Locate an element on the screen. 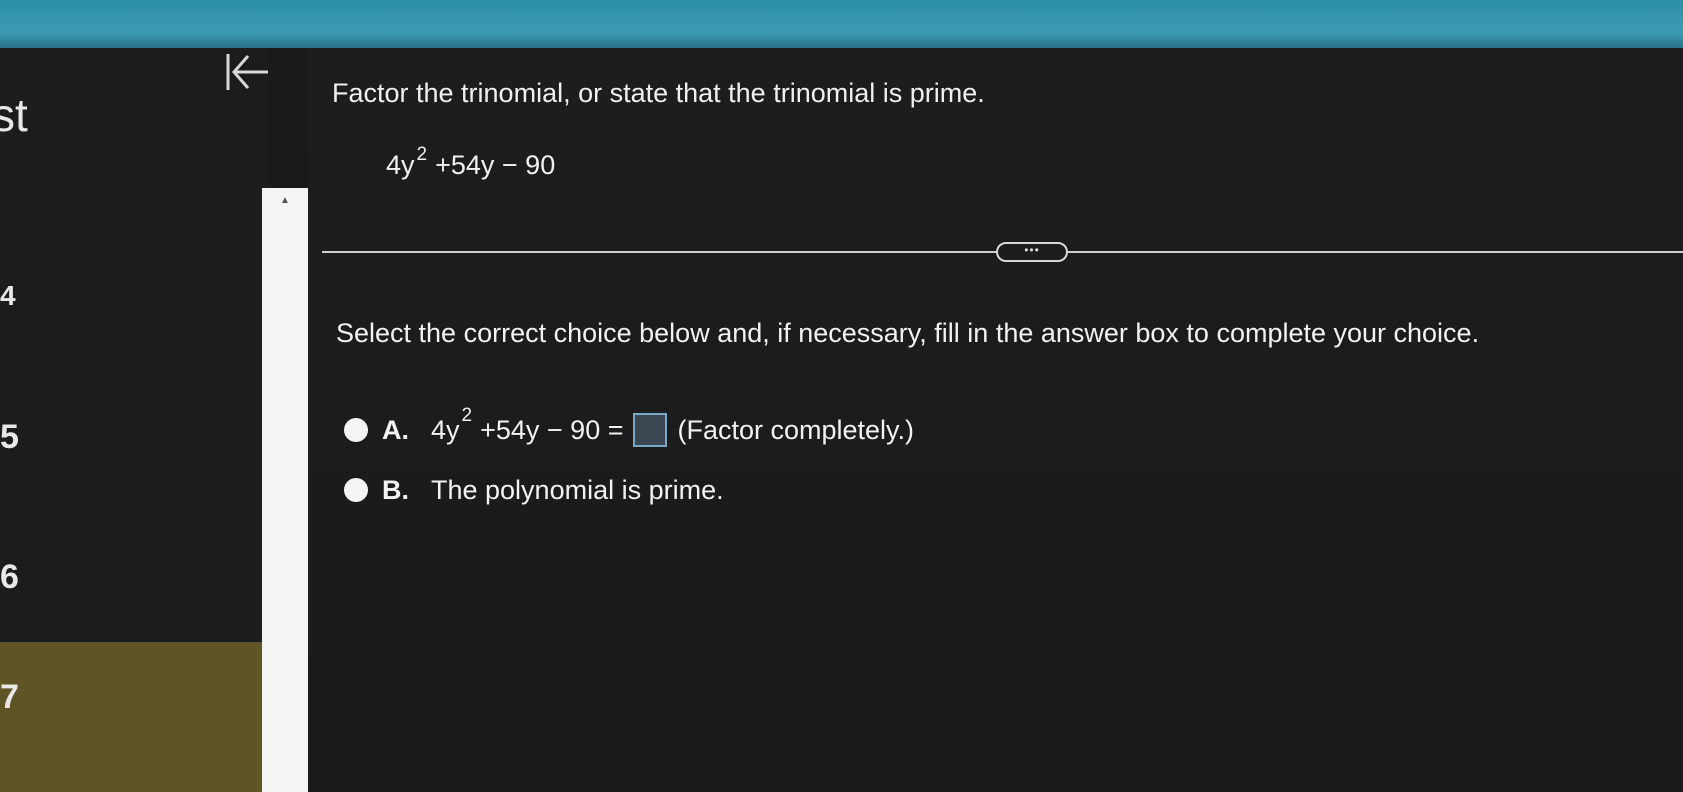 The width and height of the screenshot is (1683, 792). question-list-panel: st 4 5 6 7 is located at coordinates (134, 420).